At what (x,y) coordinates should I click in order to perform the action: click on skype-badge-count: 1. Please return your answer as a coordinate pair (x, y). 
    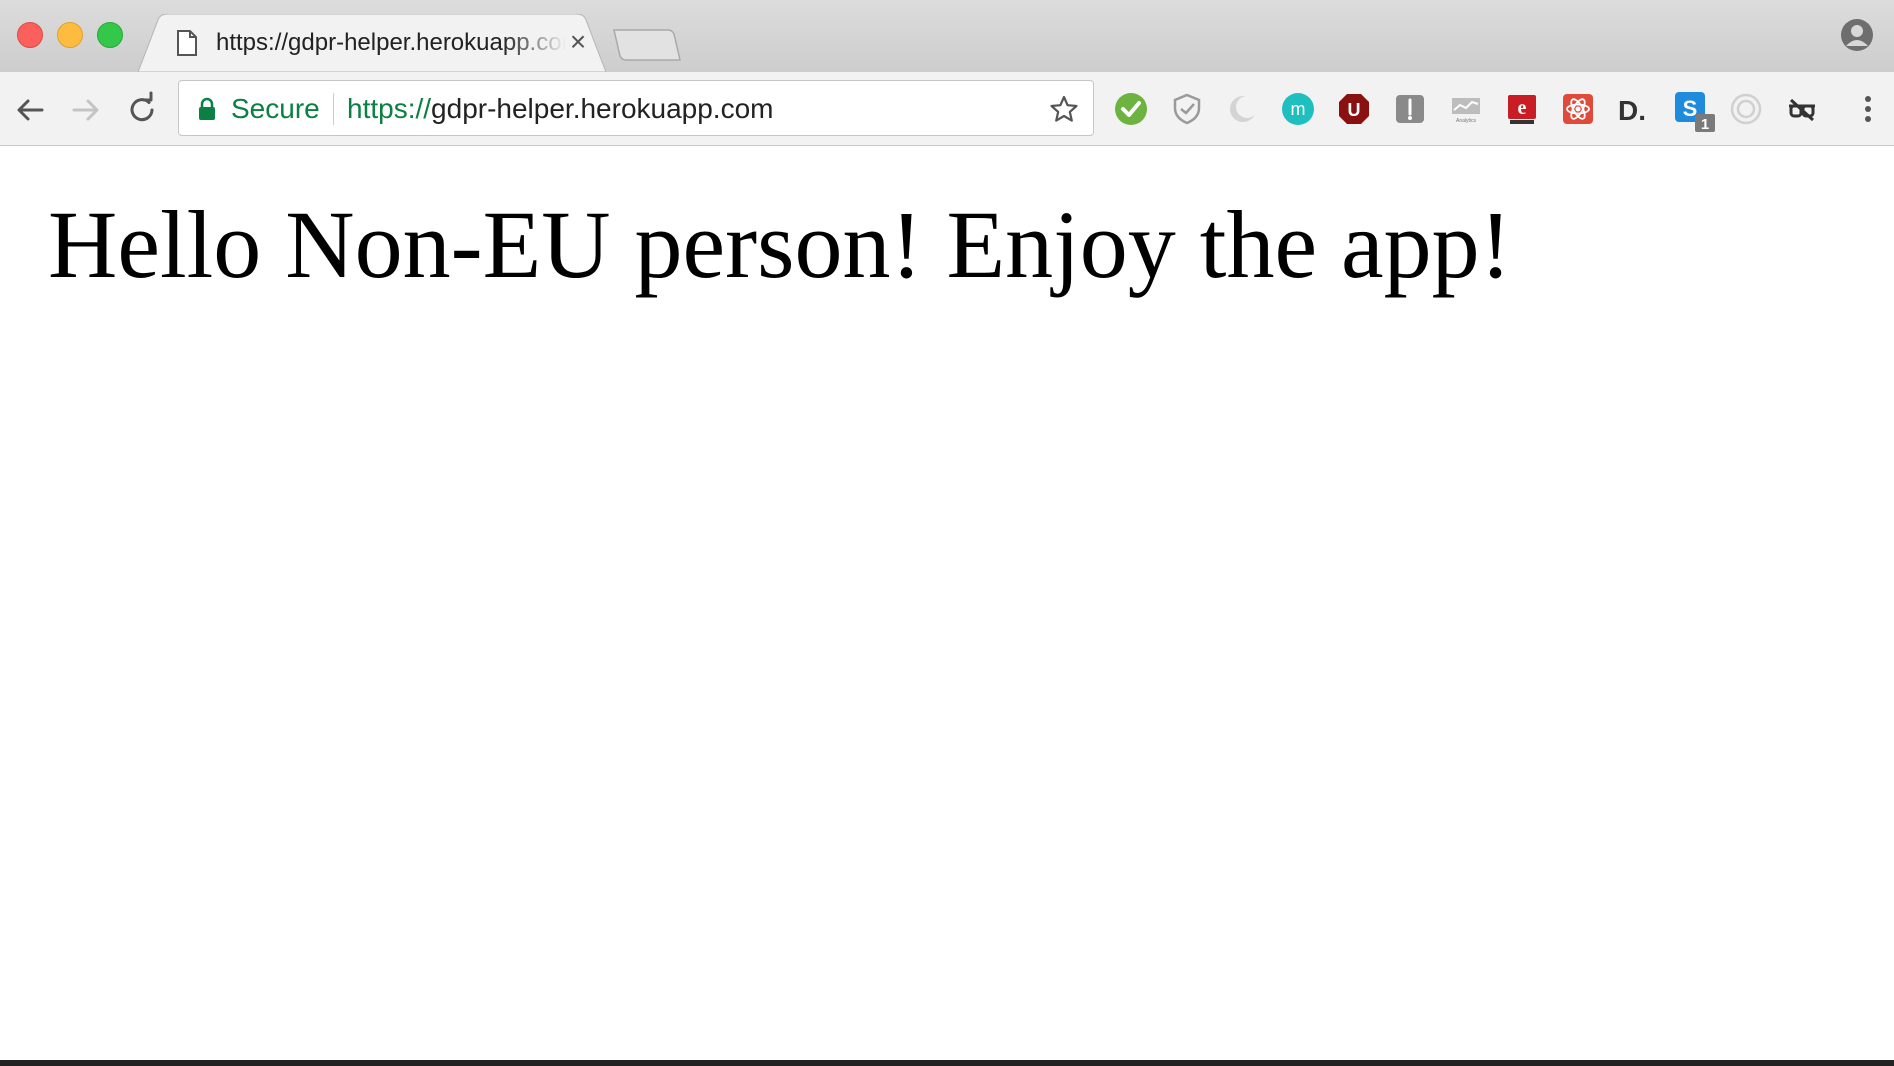
    Looking at the image, I should click on (1705, 124).